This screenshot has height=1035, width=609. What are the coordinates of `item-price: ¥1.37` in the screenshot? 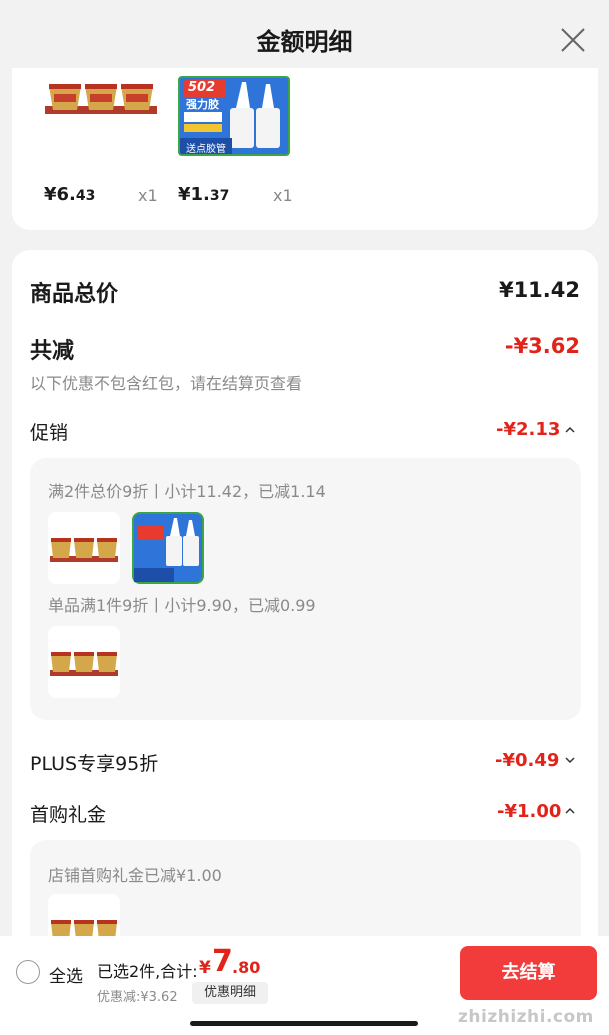 It's located at (203, 194).